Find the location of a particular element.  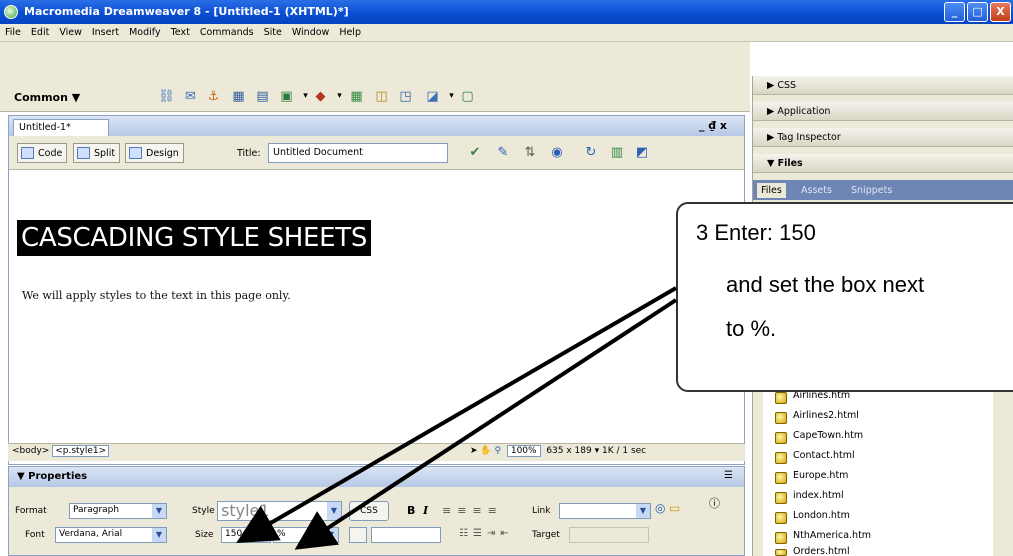

tab-assets: Assets is located at coordinates (816, 190).